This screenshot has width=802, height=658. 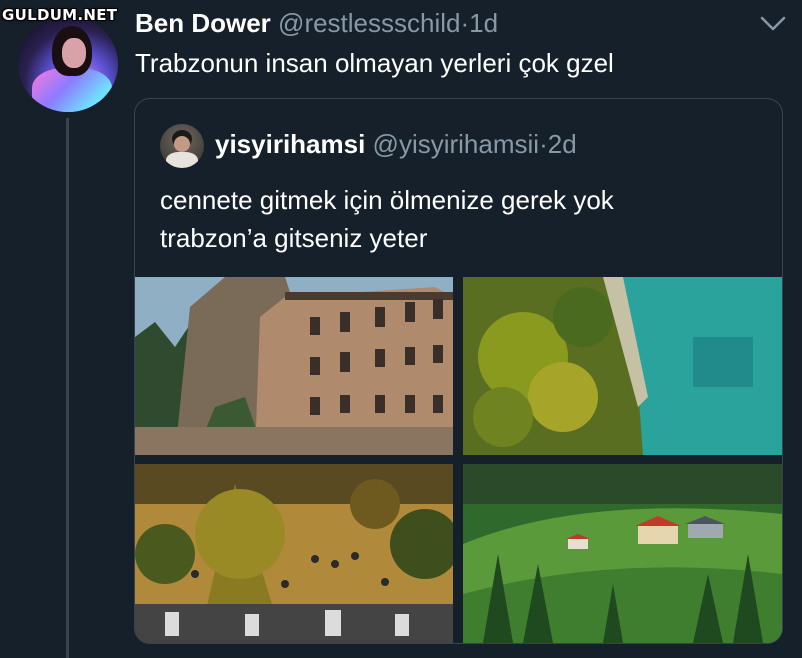 I want to click on author-handle: @restlessschild, so click(x=369, y=23).